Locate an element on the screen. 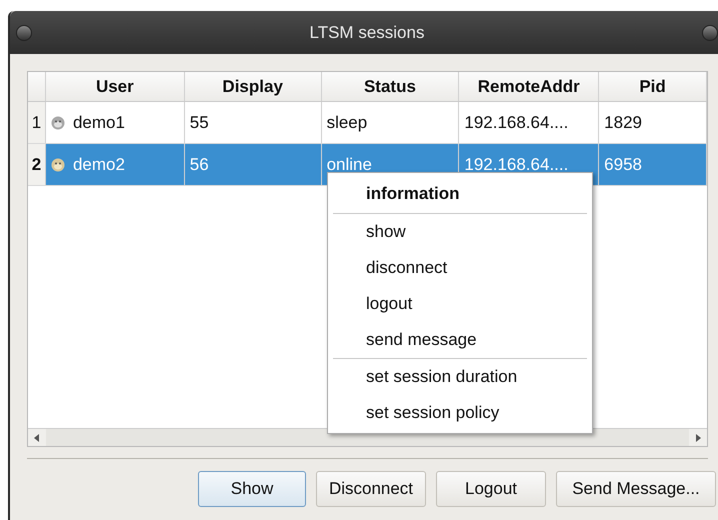 The height and width of the screenshot is (520, 718). table-cell-text: online is located at coordinates (349, 165).